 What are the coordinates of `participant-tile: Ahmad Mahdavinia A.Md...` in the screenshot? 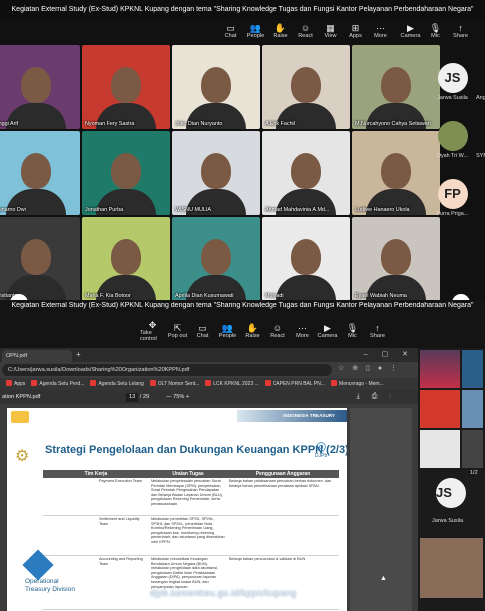 It's located at (306, 173).